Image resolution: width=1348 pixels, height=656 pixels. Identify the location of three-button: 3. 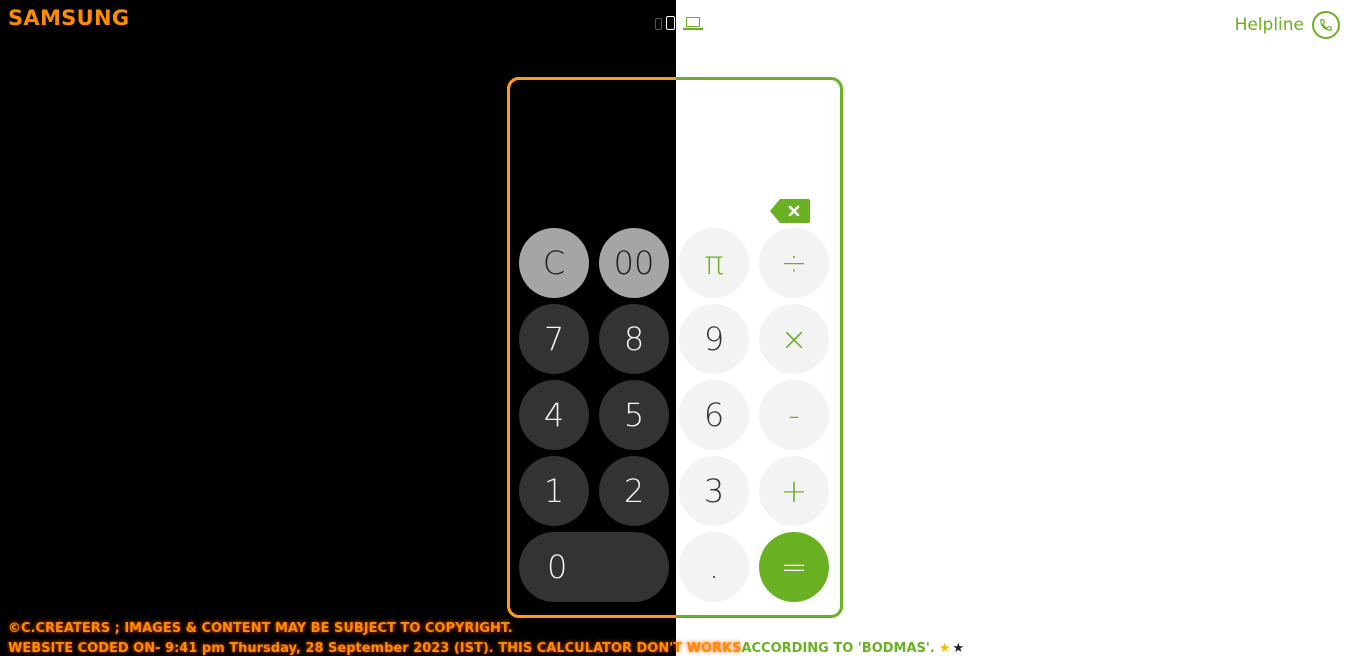
(714, 491).